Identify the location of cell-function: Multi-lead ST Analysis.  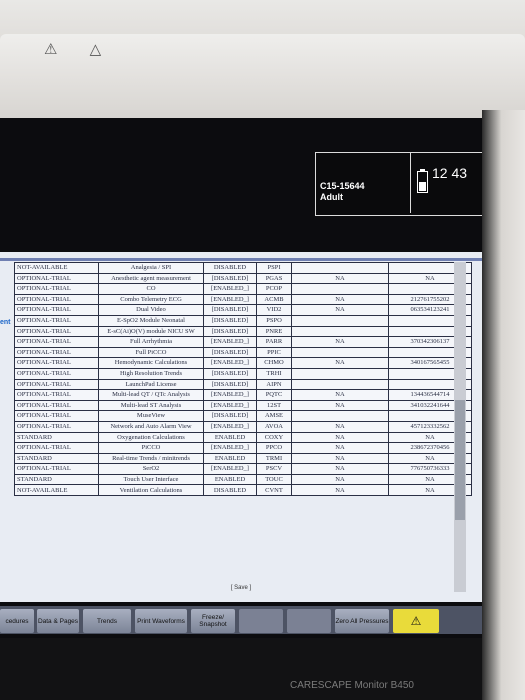
(151, 405).